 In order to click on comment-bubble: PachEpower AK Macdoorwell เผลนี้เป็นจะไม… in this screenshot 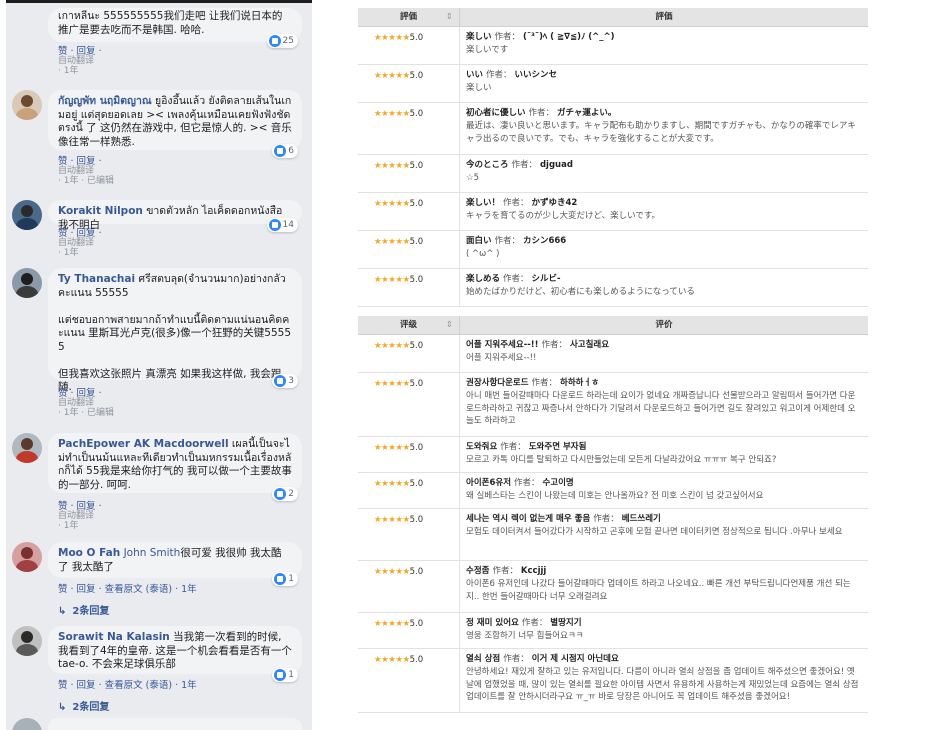, I will do `click(175, 467)`.